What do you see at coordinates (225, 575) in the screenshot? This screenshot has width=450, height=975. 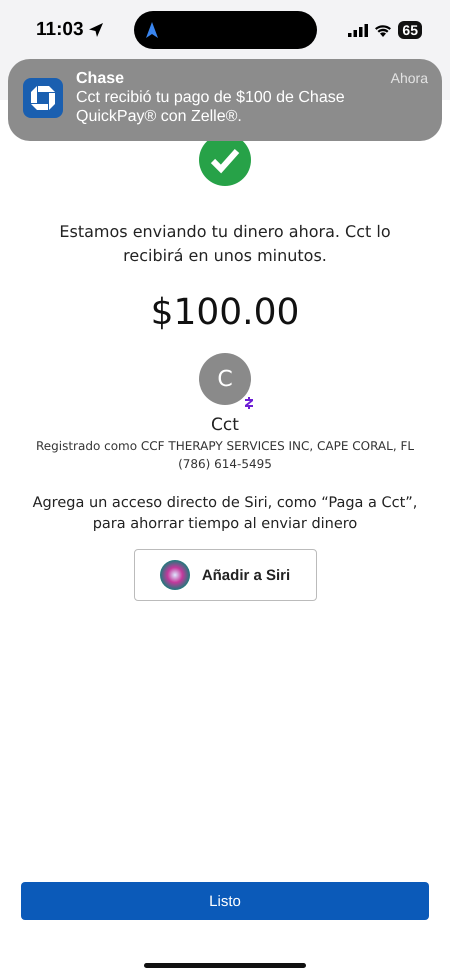 I see `add-to-siri-button: Añadir a Siri` at bounding box center [225, 575].